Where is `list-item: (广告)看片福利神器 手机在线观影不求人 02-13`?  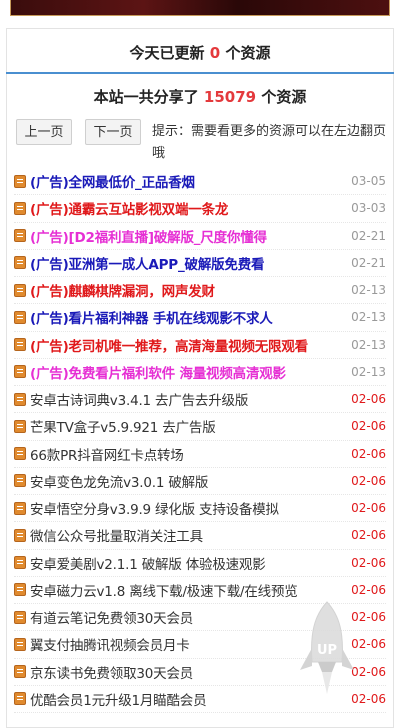
list-item: (广告)看片福利神器 手机在线观影不求人 02-13 is located at coordinates (200, 318).